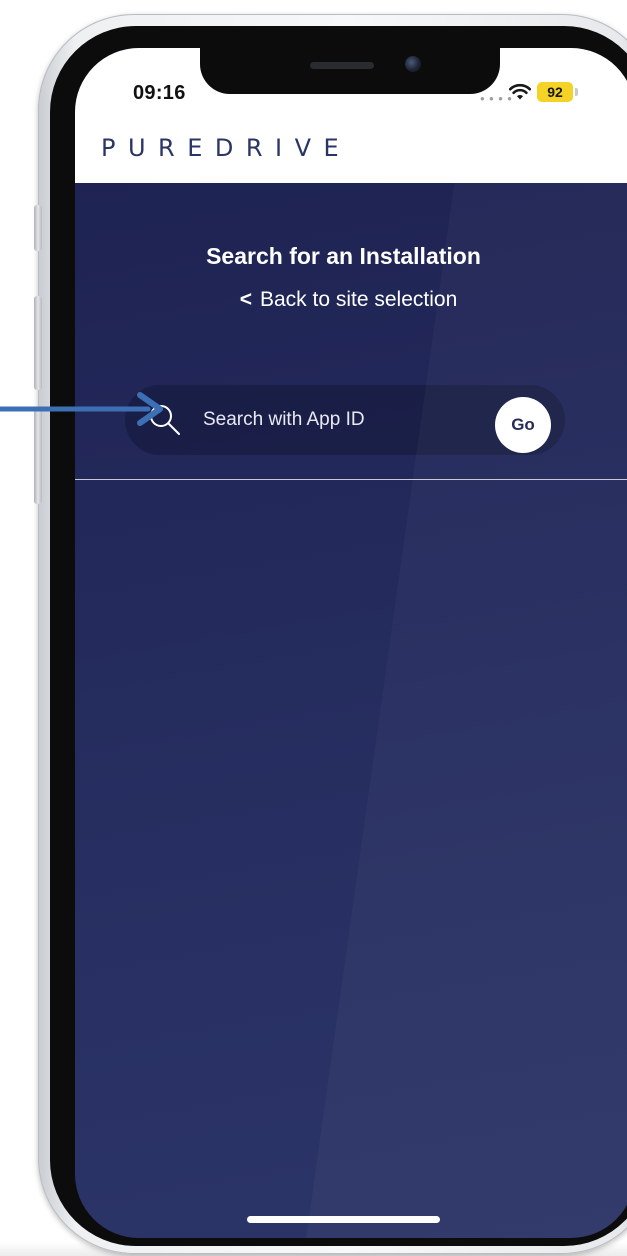 The height and width of the screenshot is (1256, 627). I want to click on home-indicator, so click(343, 1219).